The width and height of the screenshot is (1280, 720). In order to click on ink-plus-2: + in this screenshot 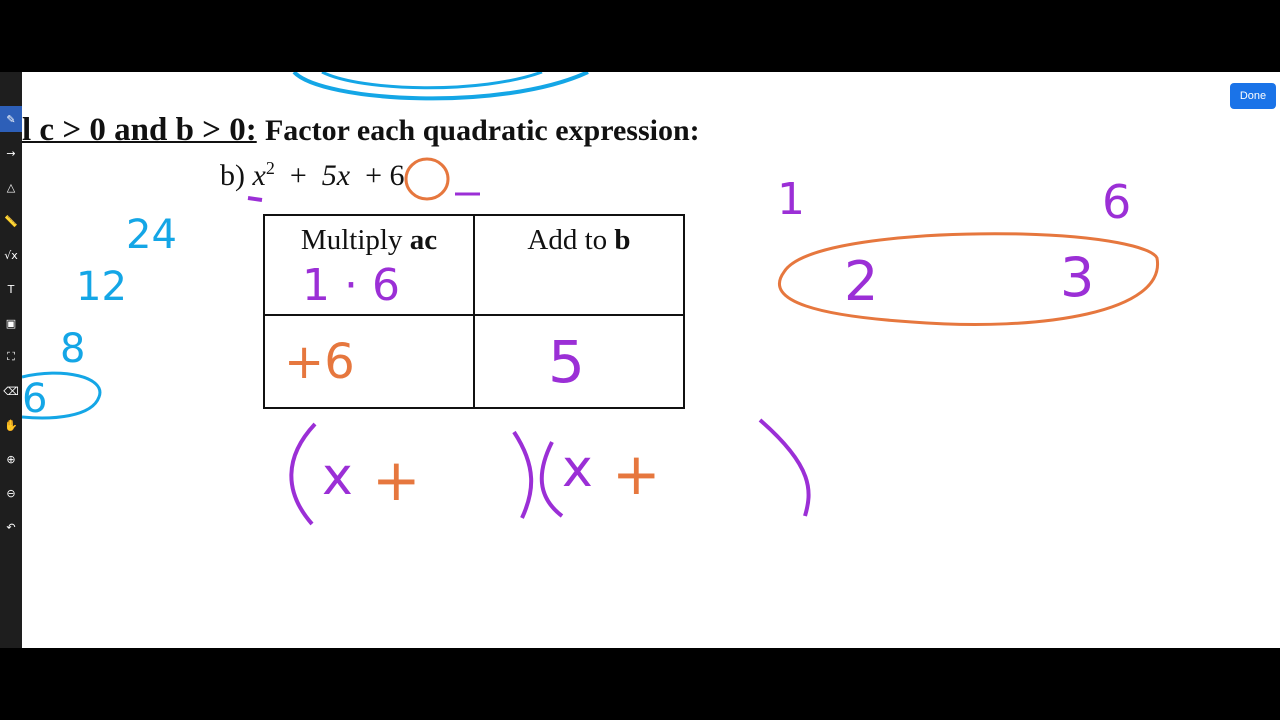, I will do `click(636, 474)`.